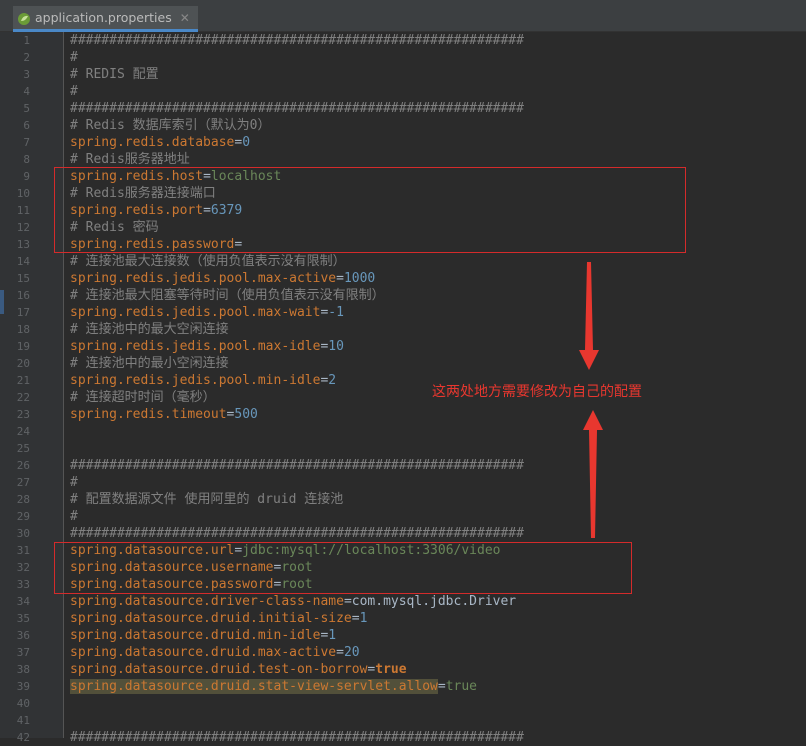  What do you see at coordinates (114, 74) in the screenshot?
I see `comment: # REDIS 配置` at bounding box center [114, 74].